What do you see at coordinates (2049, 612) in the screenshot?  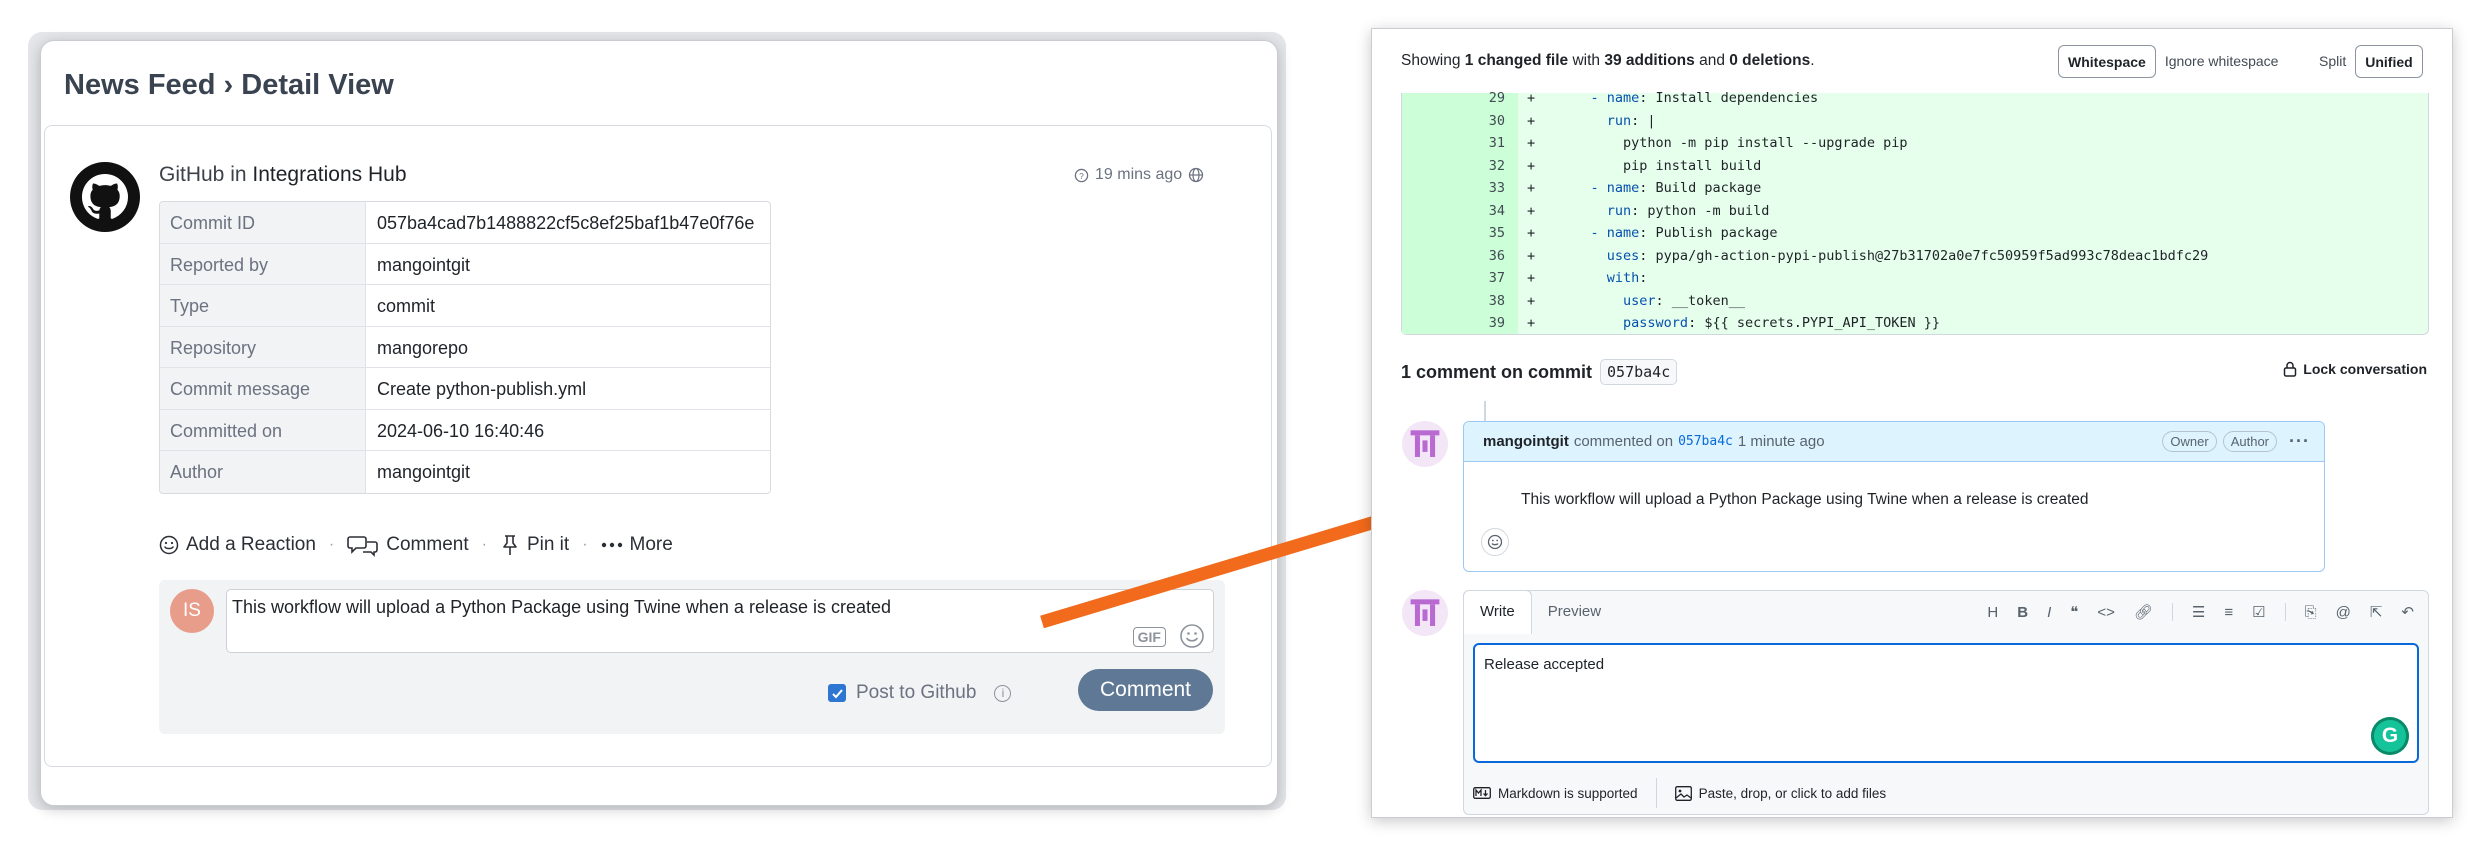 I see `italic-icon: I` at bounding box center [2049, 612].